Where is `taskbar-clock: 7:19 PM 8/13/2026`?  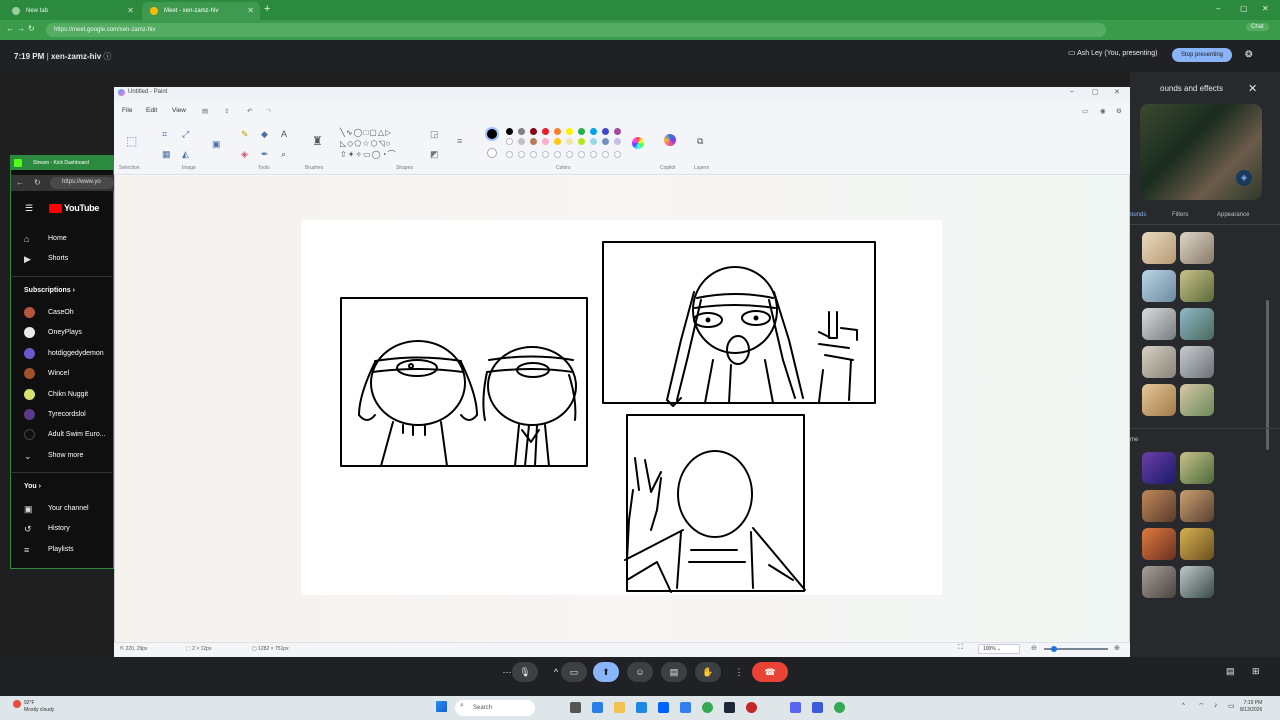 taskbar-clock: 7:19 PM 8/13/2026 is located at coordinates (1251, 707).